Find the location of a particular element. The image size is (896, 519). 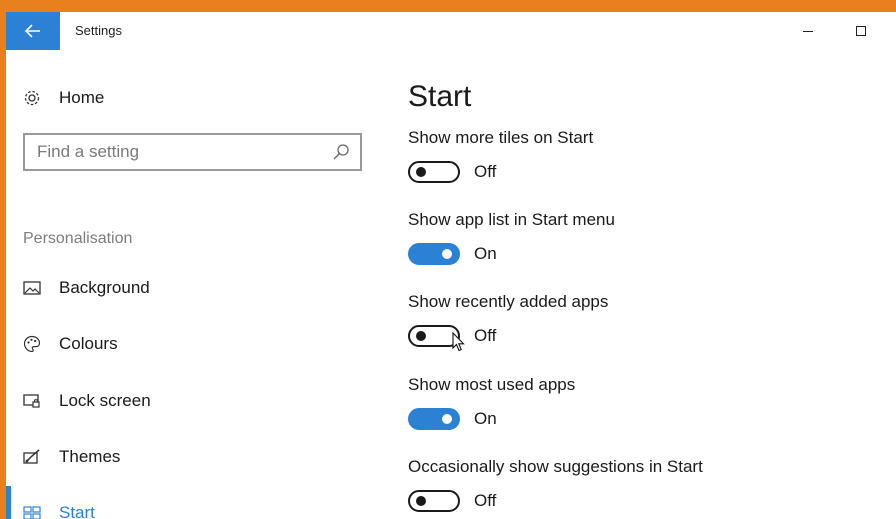

themes-icon is located at coordinates (32, 457).